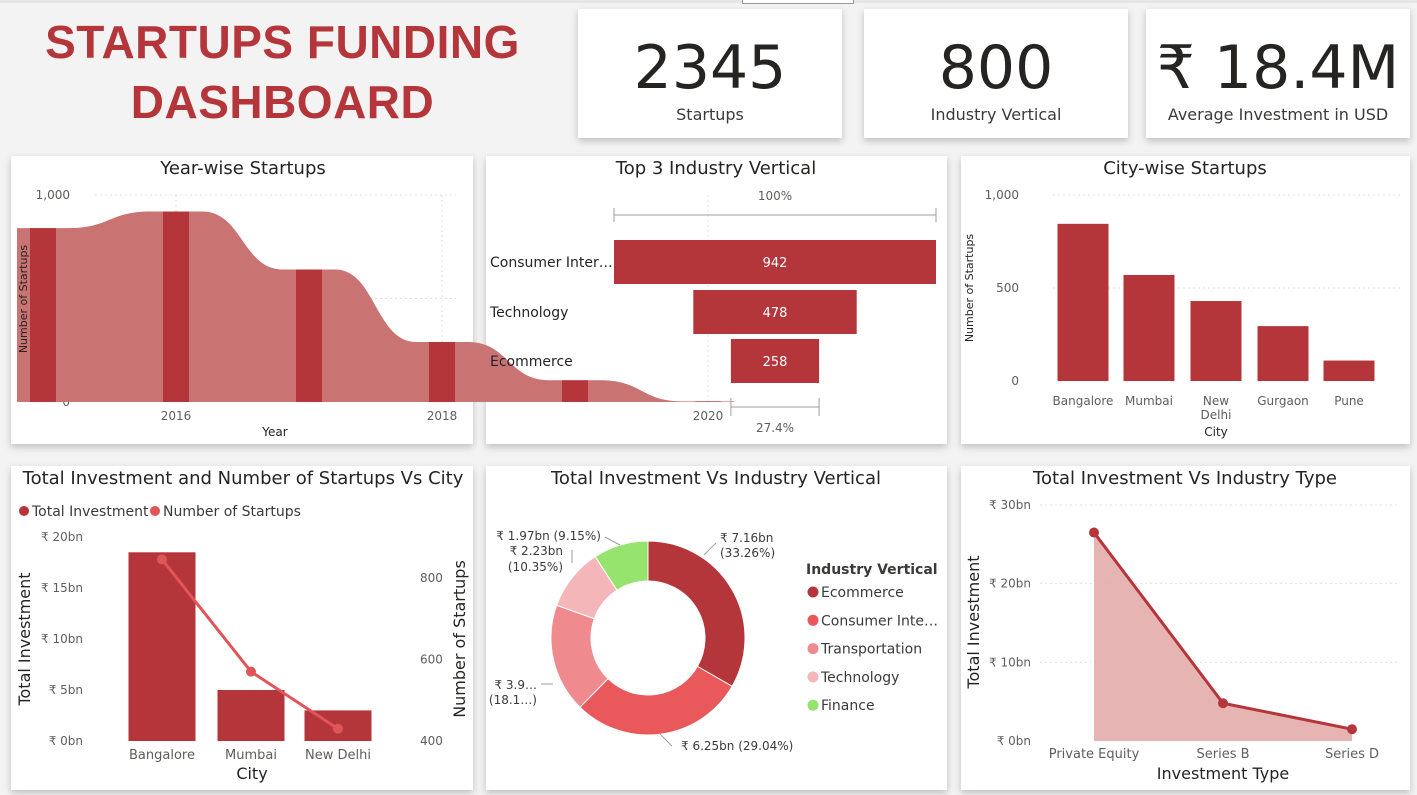  I want to click on donut-data-label: ₹ 1.97bn (9.15%), so click(548, 536).